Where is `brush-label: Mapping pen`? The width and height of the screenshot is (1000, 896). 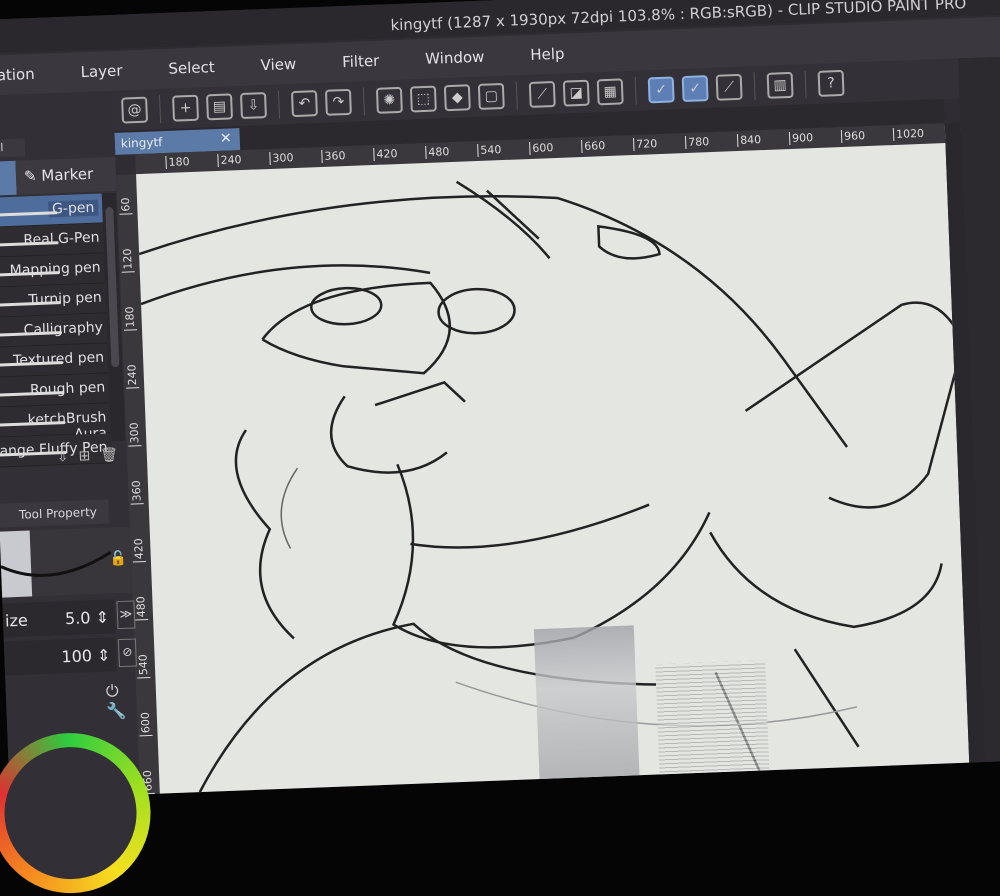
brush-label: Mapping pen is located at coordinates (55, 269).